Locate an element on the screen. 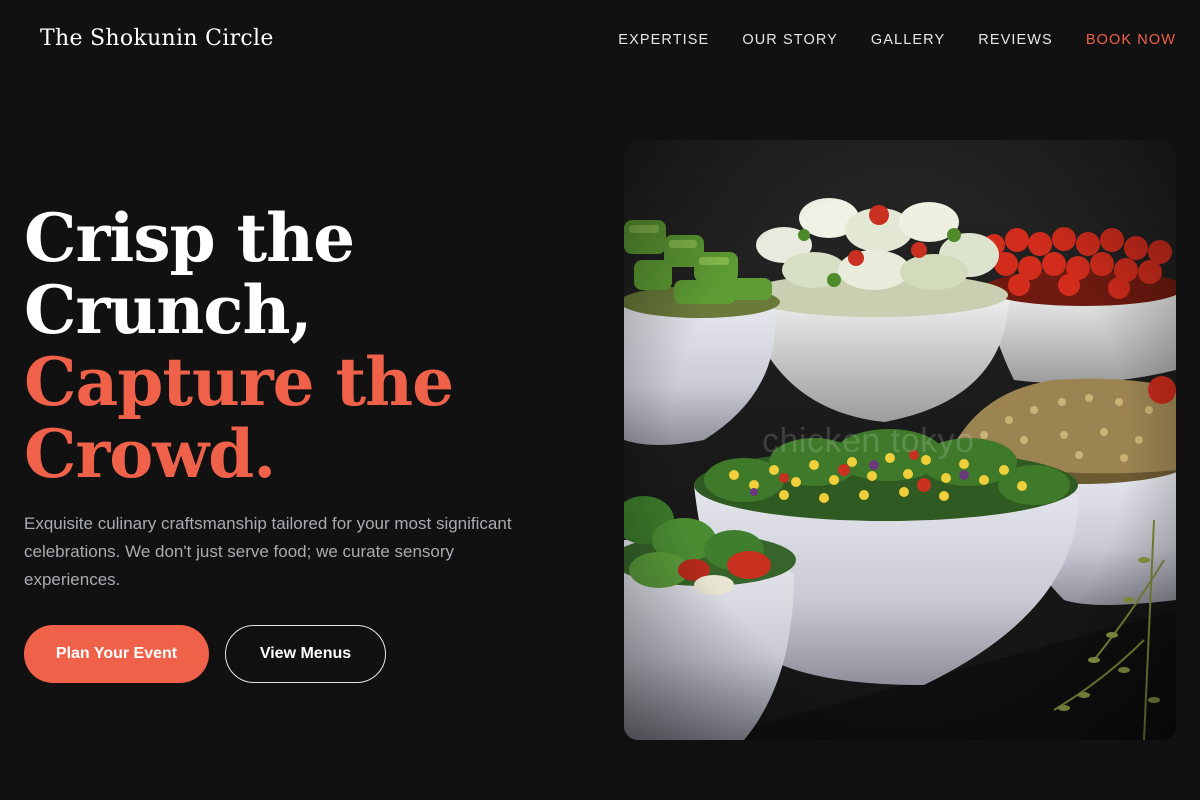  plan-event-button: Plan Your Event is located at coordinates (116, 654).